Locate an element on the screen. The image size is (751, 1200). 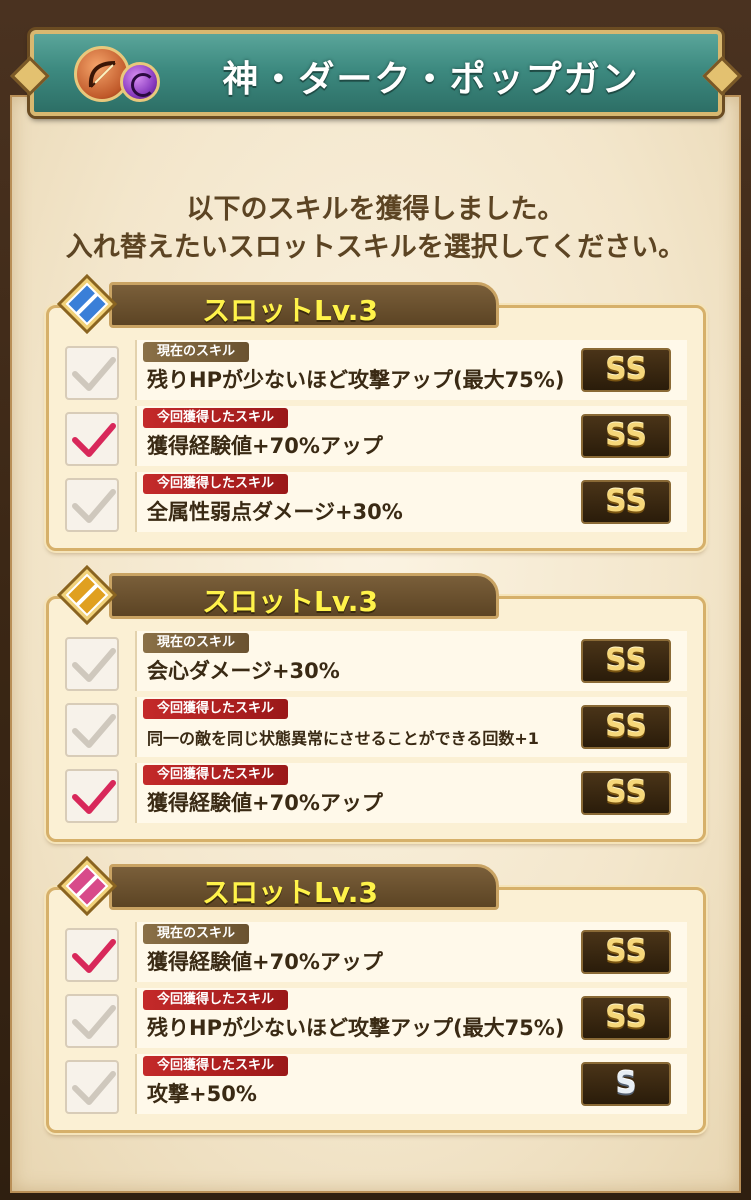
skill-row: 今回獲得したスキル 攻撃+50% S is located at coordinates (376, 1087).